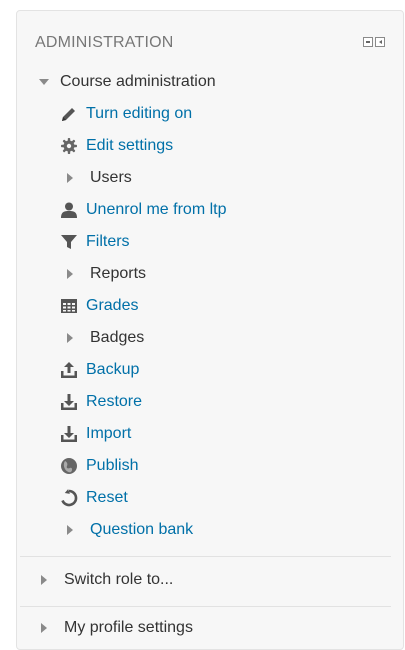 This screenshot has width=405, height=650. What do you see at coordinates (211, 43) in the screenshot?
I see `block-header: ADMINISTRATION` at bounding box center [211, 43].